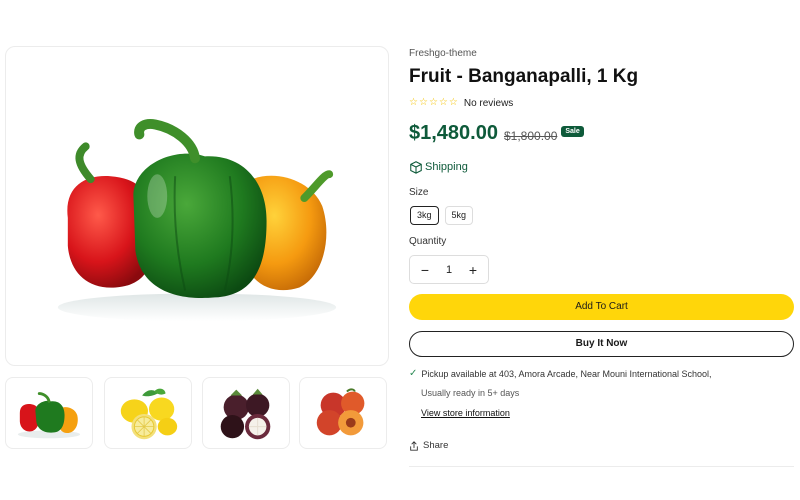 This screenshot has width=800, height=500. Describe the element at coordinates (419, 192) in the screenshot. I see `size-label: Size` at that location.